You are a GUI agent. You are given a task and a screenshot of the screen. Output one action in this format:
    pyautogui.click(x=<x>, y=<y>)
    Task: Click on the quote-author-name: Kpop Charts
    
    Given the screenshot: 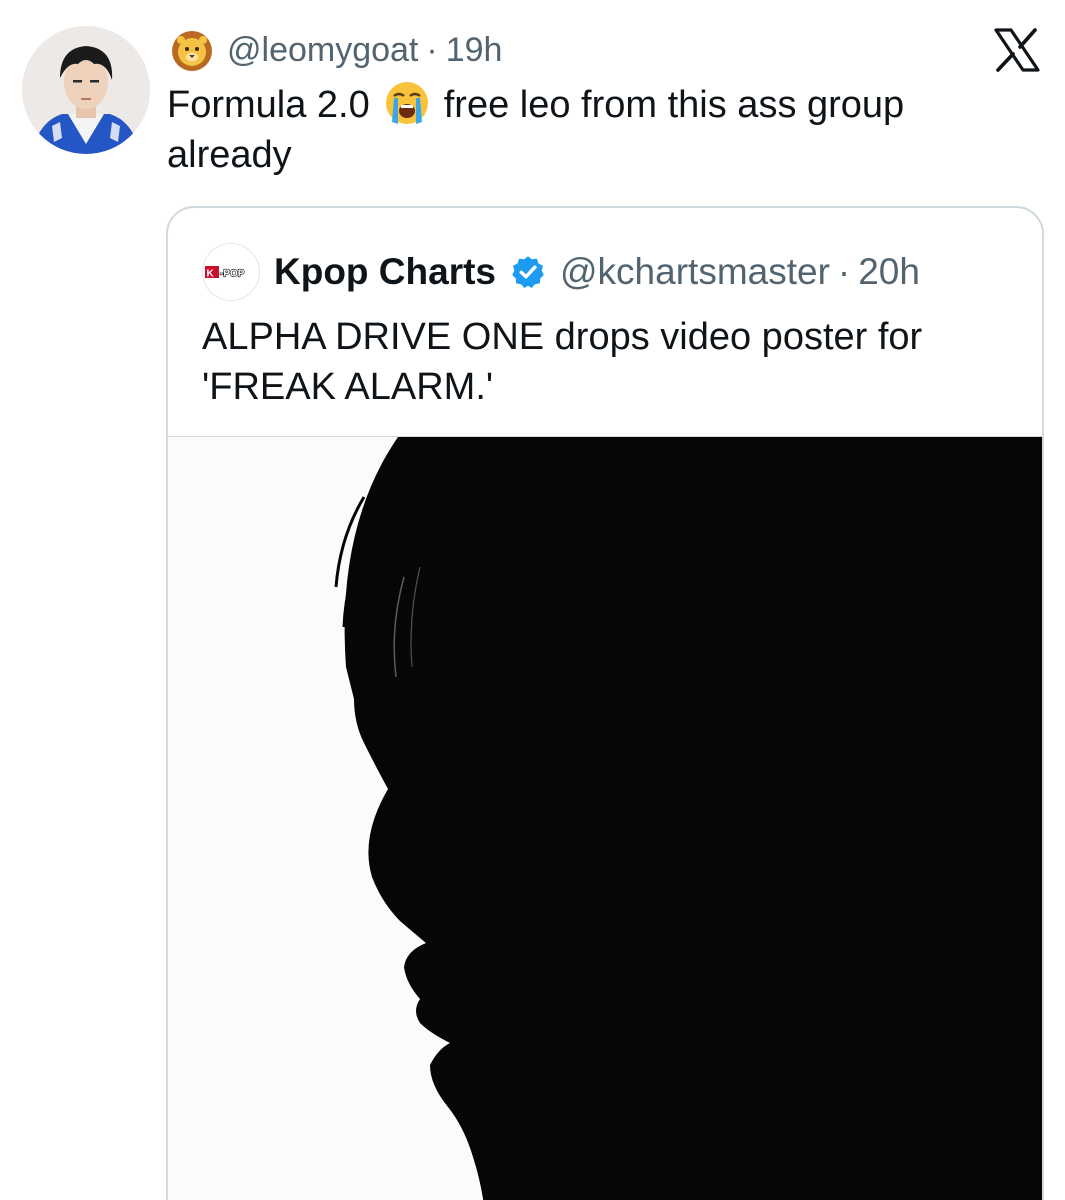 What is the action you would take?
    pyautogui.click(x=385, y=272)
    